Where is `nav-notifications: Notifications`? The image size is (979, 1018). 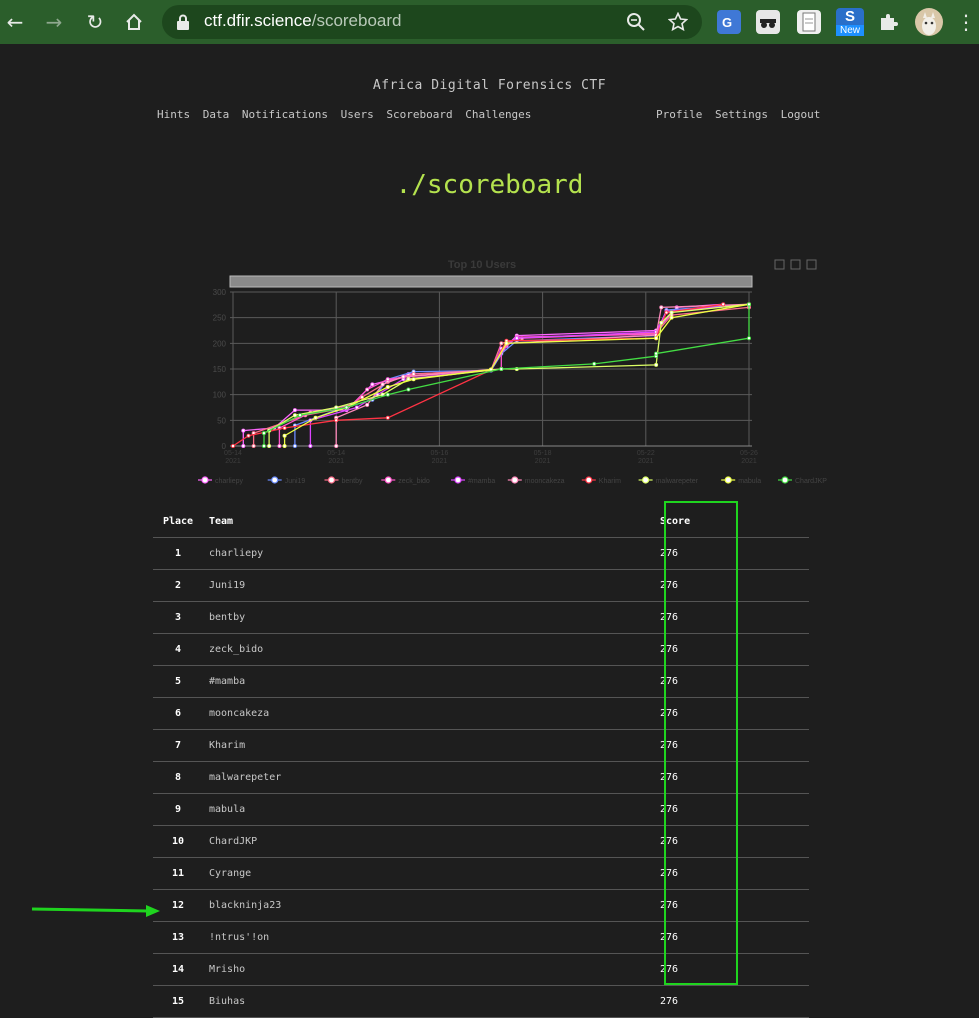
nav-notifications: Notifications is located at coordinates (285, 114).